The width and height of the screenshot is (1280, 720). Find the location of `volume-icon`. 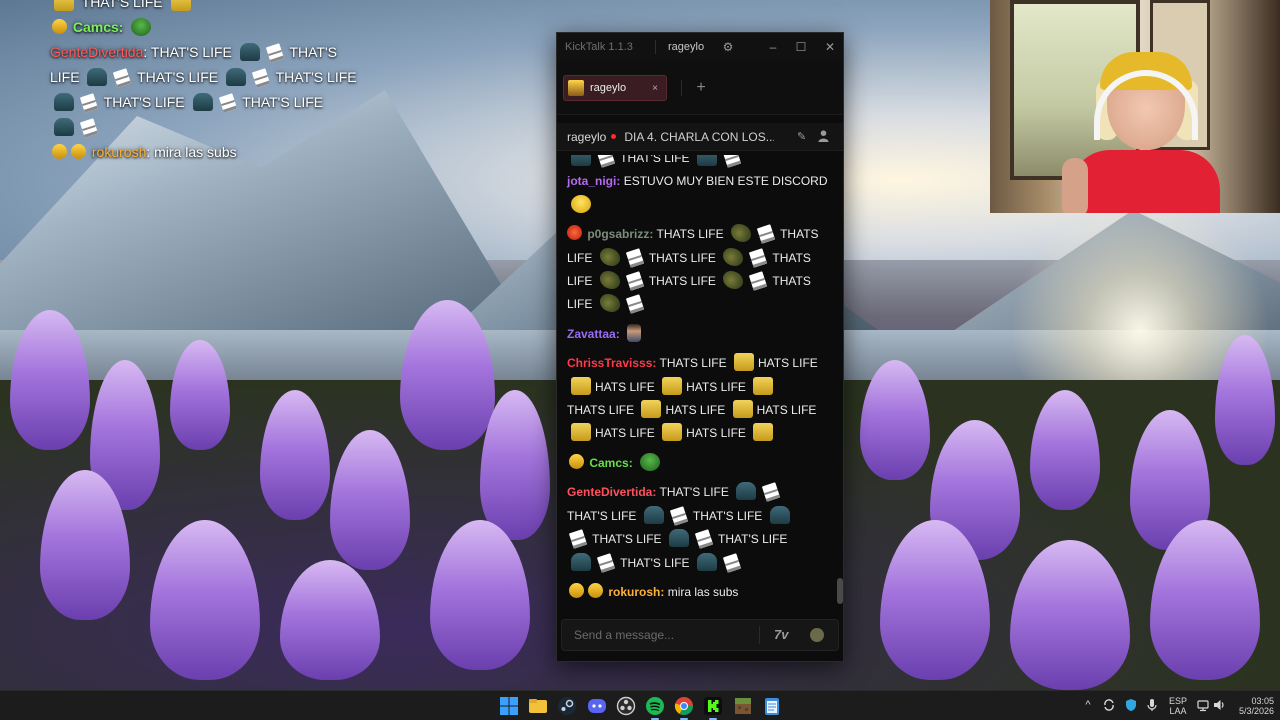

volume-icon is located at coordinates (1219, 705).